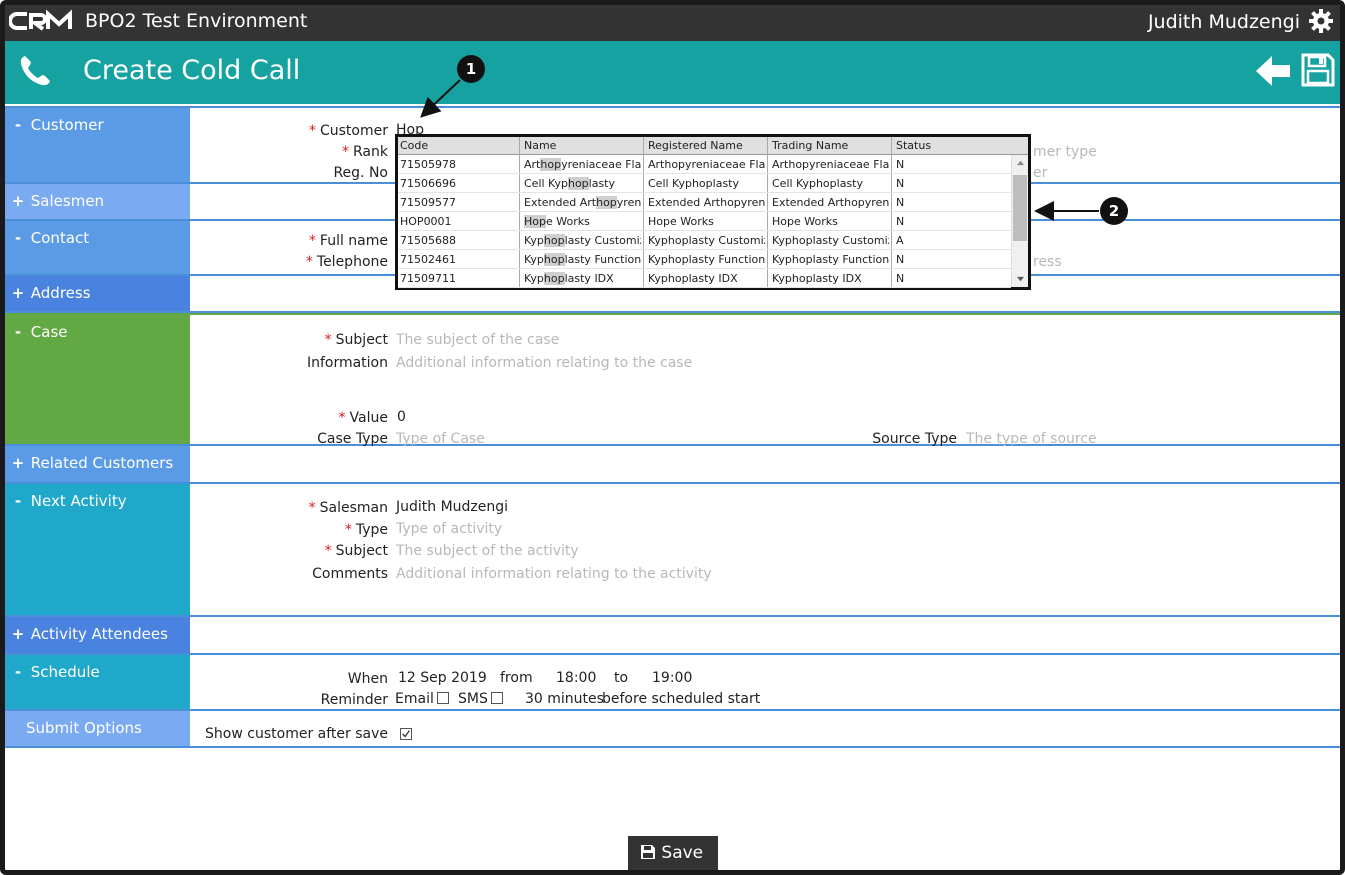  What do you see at coordinates (401, 417) in the screenshot?
I see `case-value-input: 0` at bounding box center [401, 417].